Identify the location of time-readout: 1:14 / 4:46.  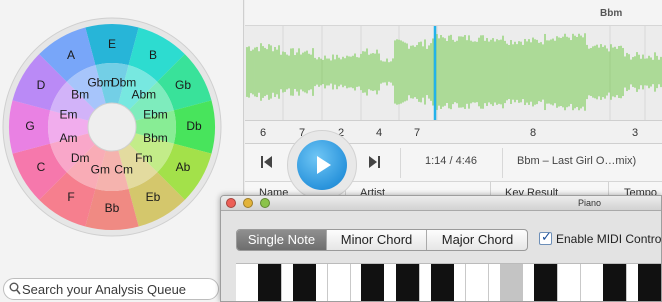
(451, 161).